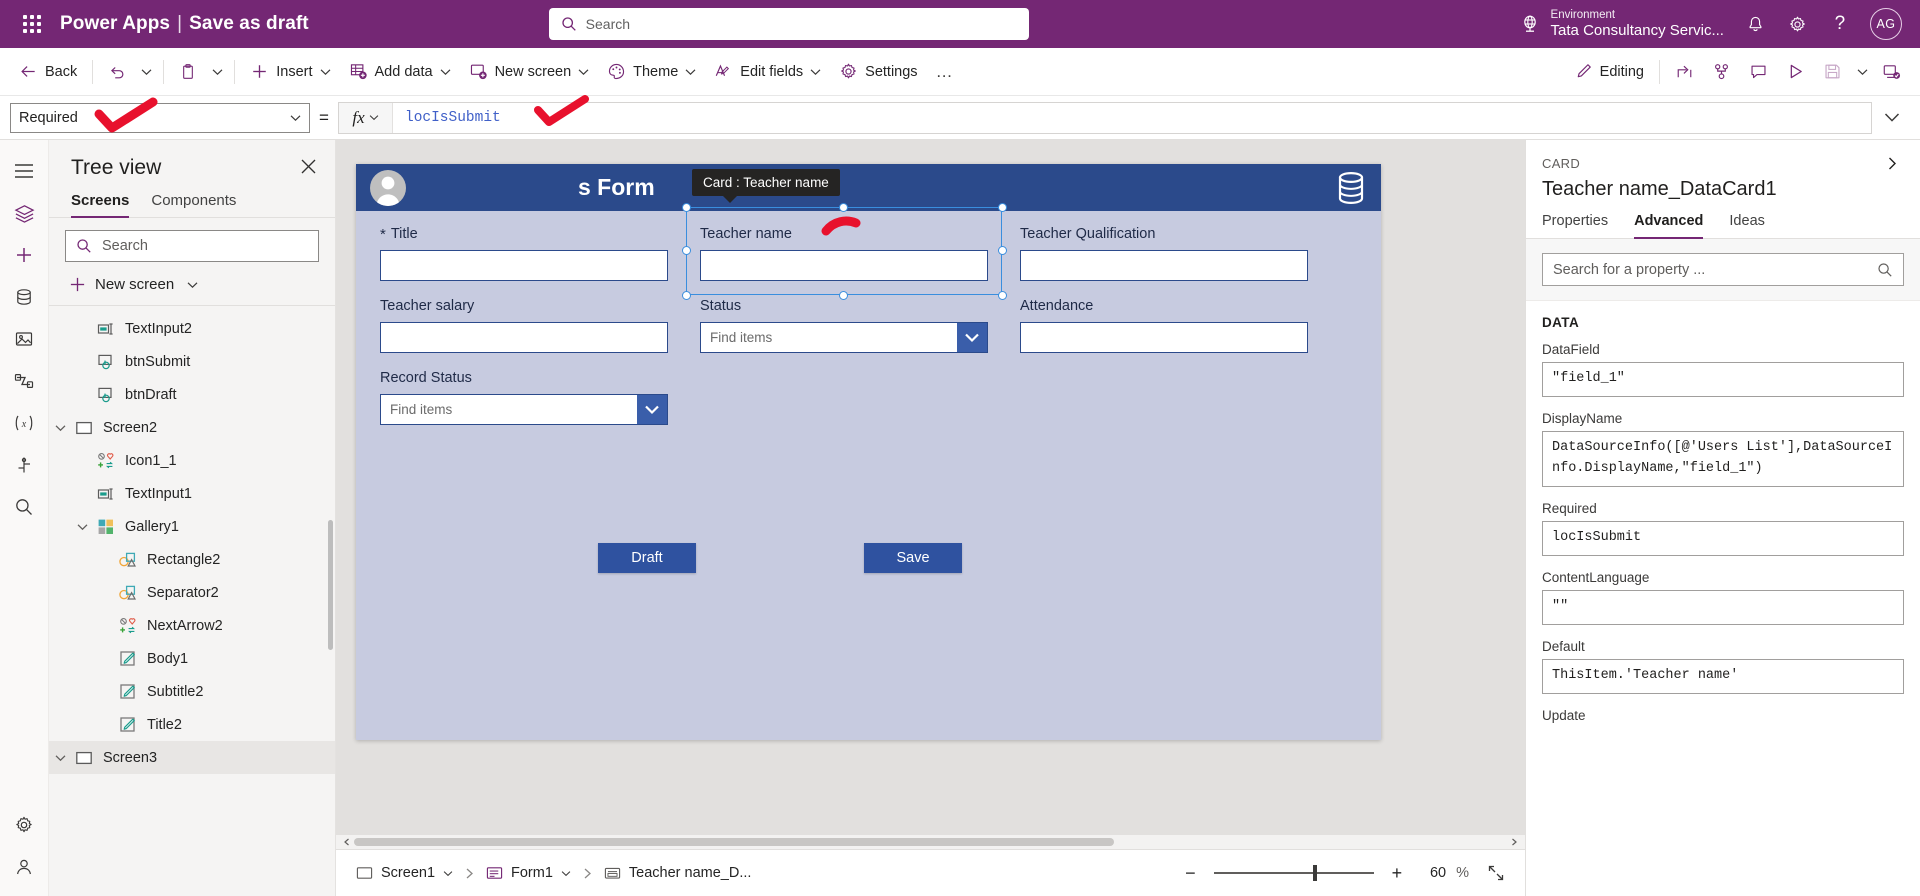 This screenshot has width=1920, height=896. What do you see at coordinates (788, 24) in the screenshot?
I see `global-search-input: Search` at bounding box center [788, 24].